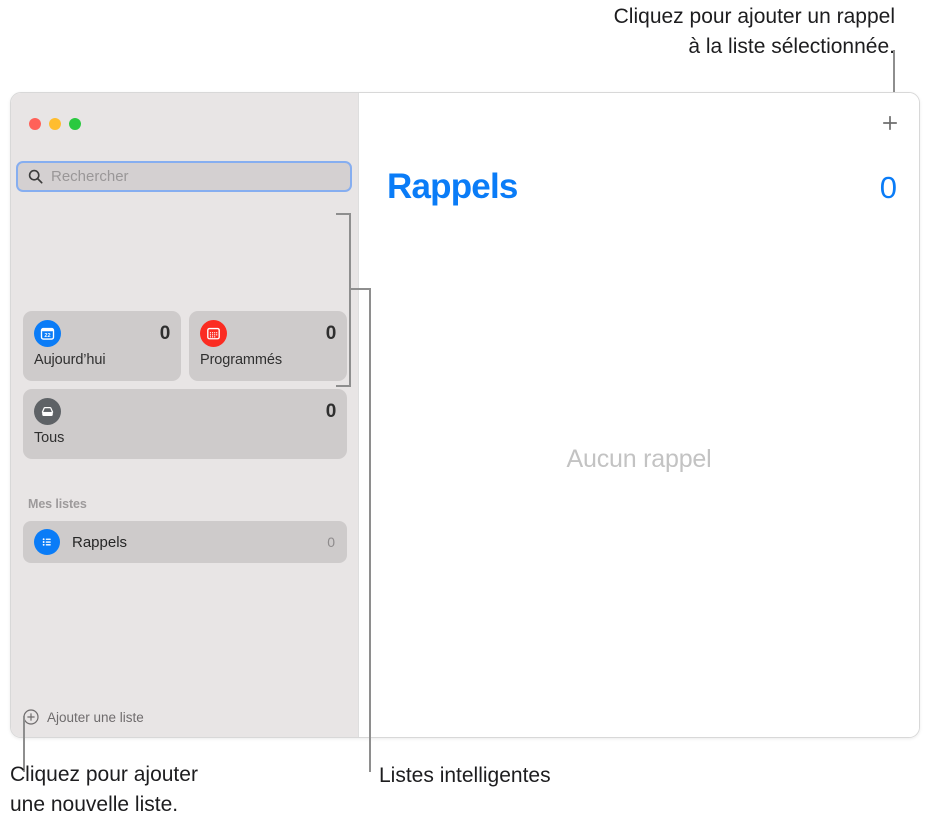 This screenshot has height=833, width=931. What do you see at coordinates (196, 176) in the screenshot?
I see `search-input` at bounding box center [196, 176].